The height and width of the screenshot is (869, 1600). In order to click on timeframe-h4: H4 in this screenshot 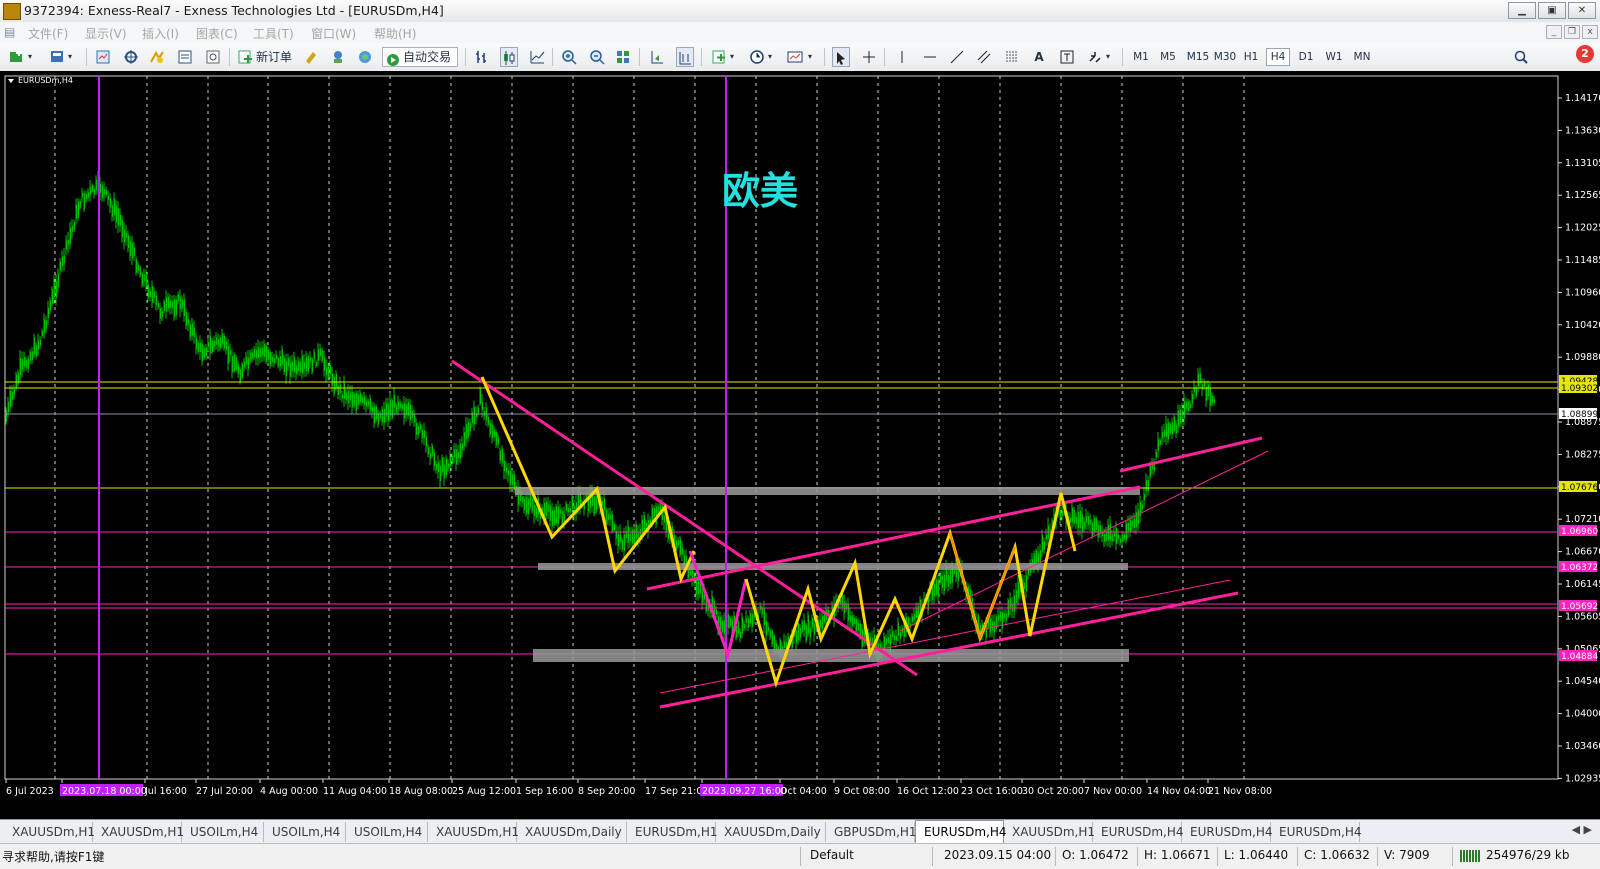, I will do `click(1278, 57)`.